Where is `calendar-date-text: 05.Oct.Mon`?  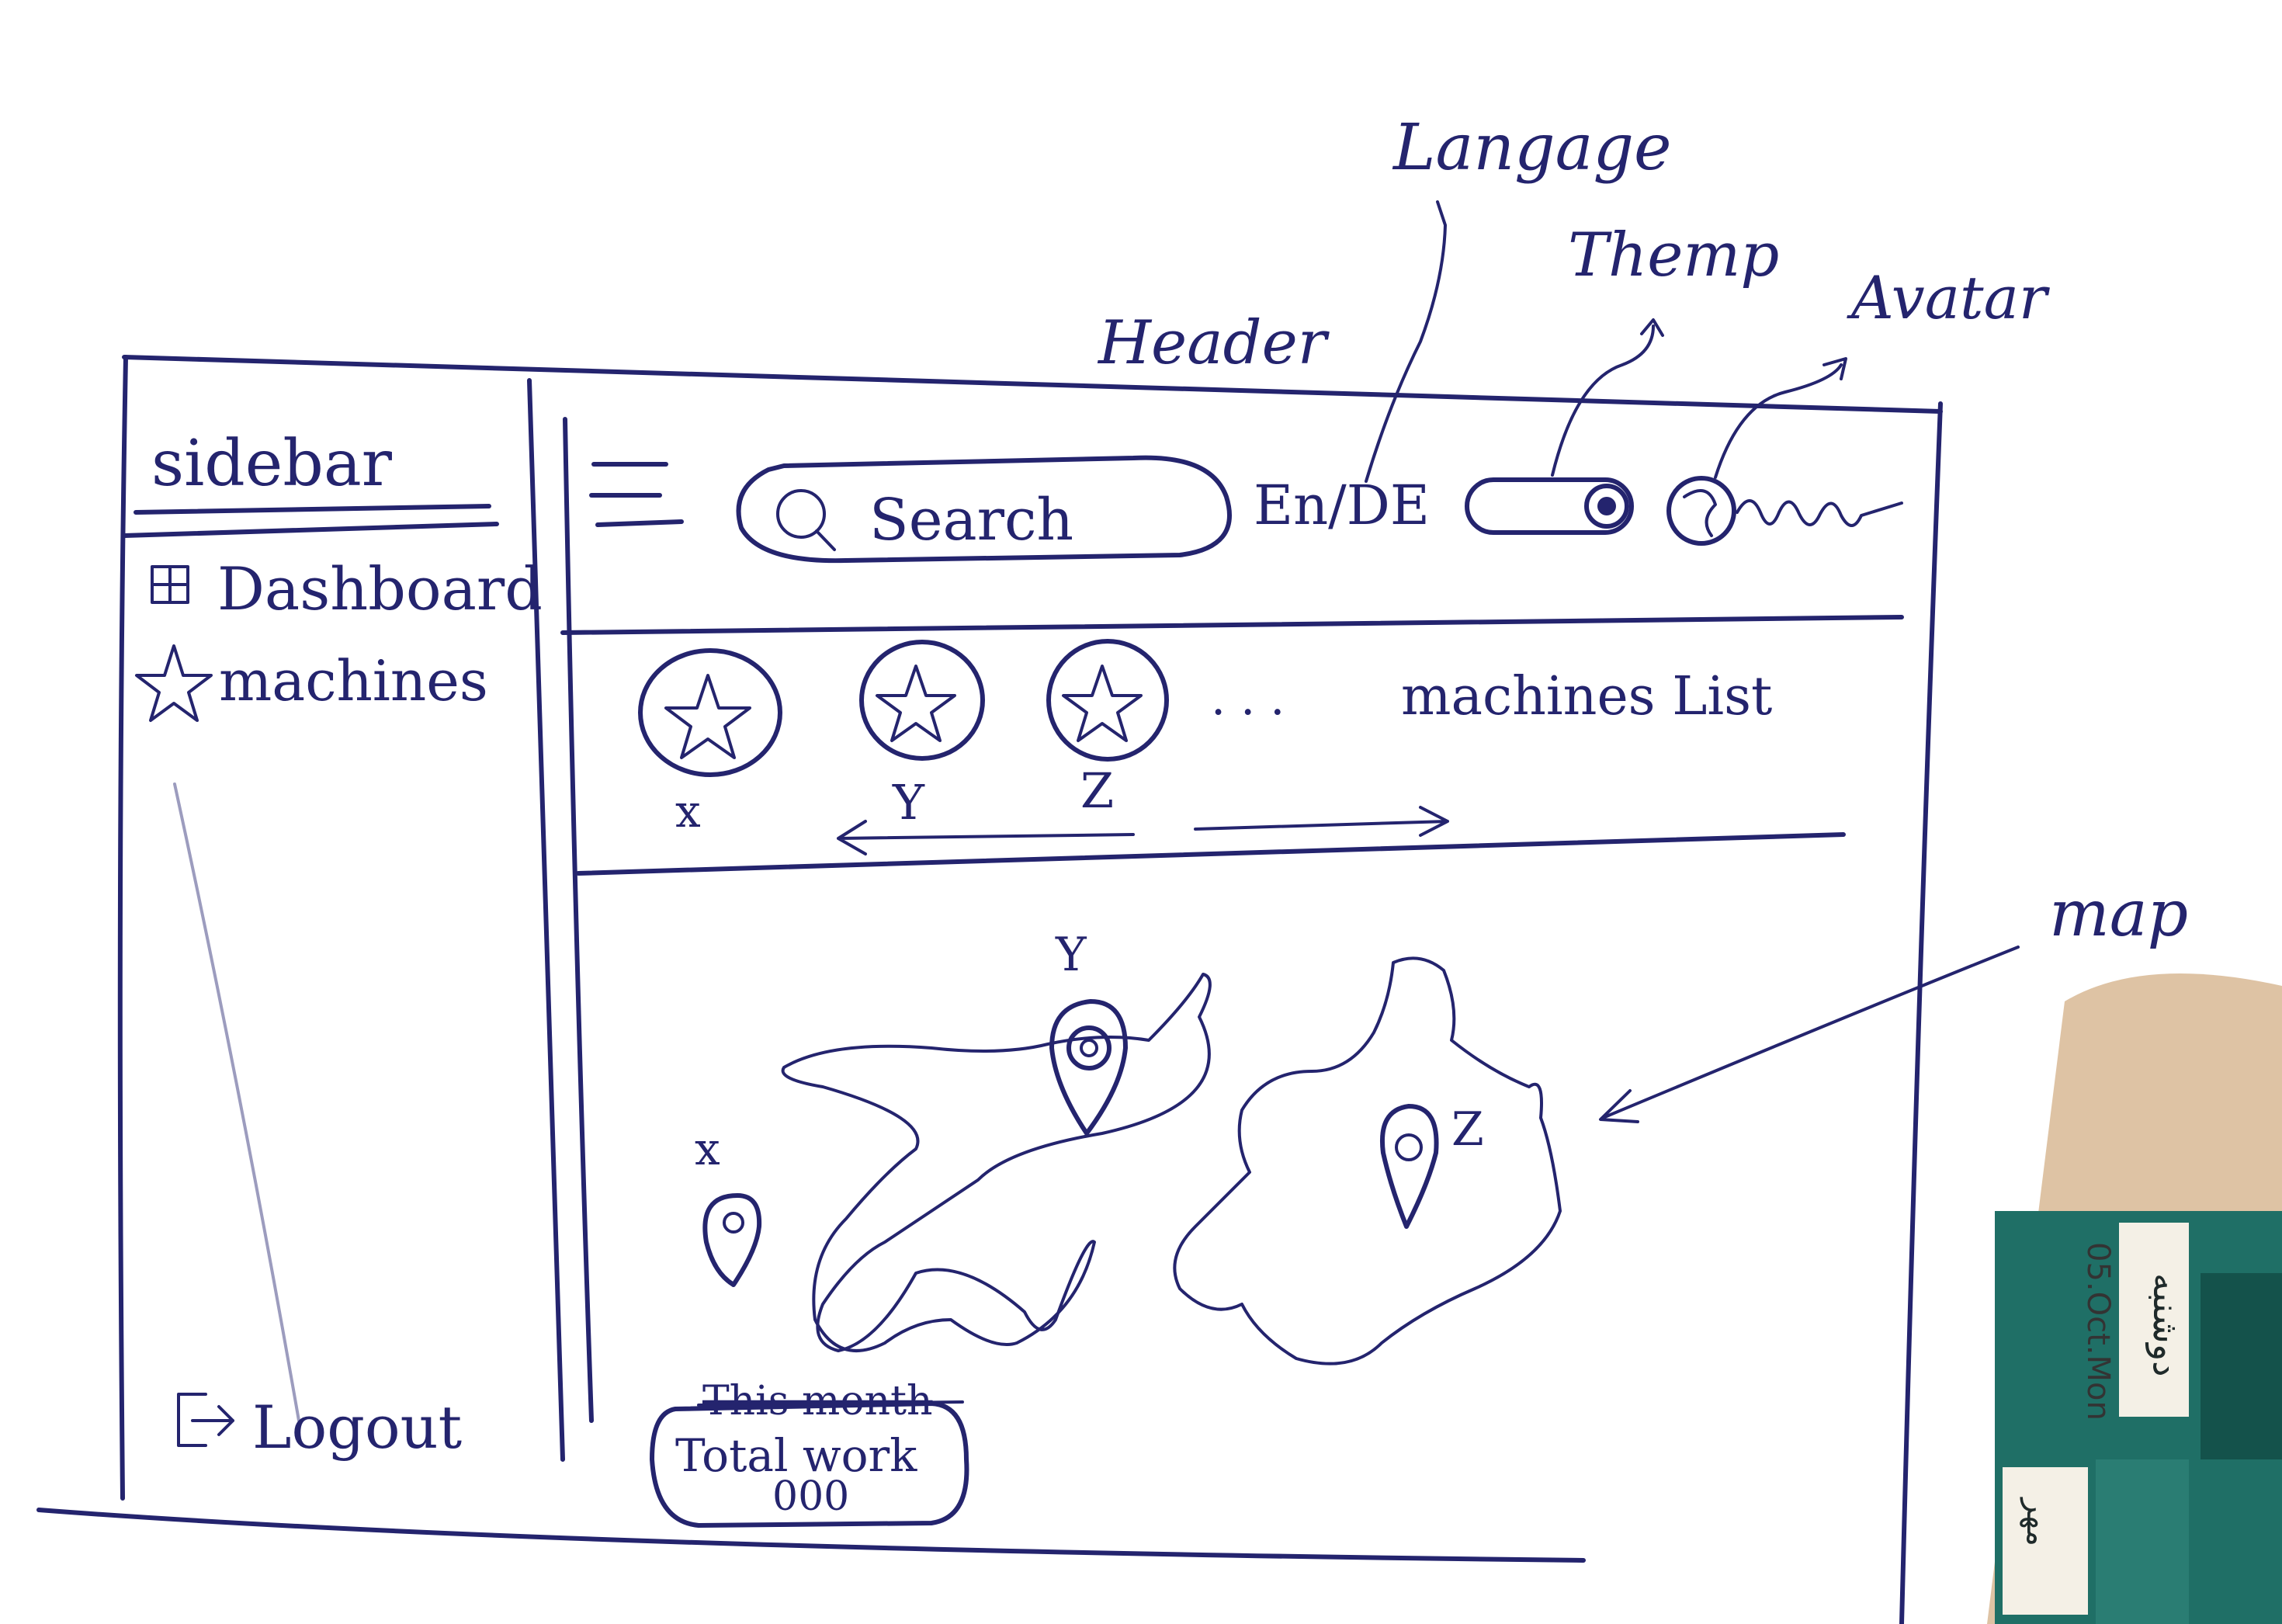
calendar-date-text: 05.Oct.Mon is located at coordinates (2098, 1331).